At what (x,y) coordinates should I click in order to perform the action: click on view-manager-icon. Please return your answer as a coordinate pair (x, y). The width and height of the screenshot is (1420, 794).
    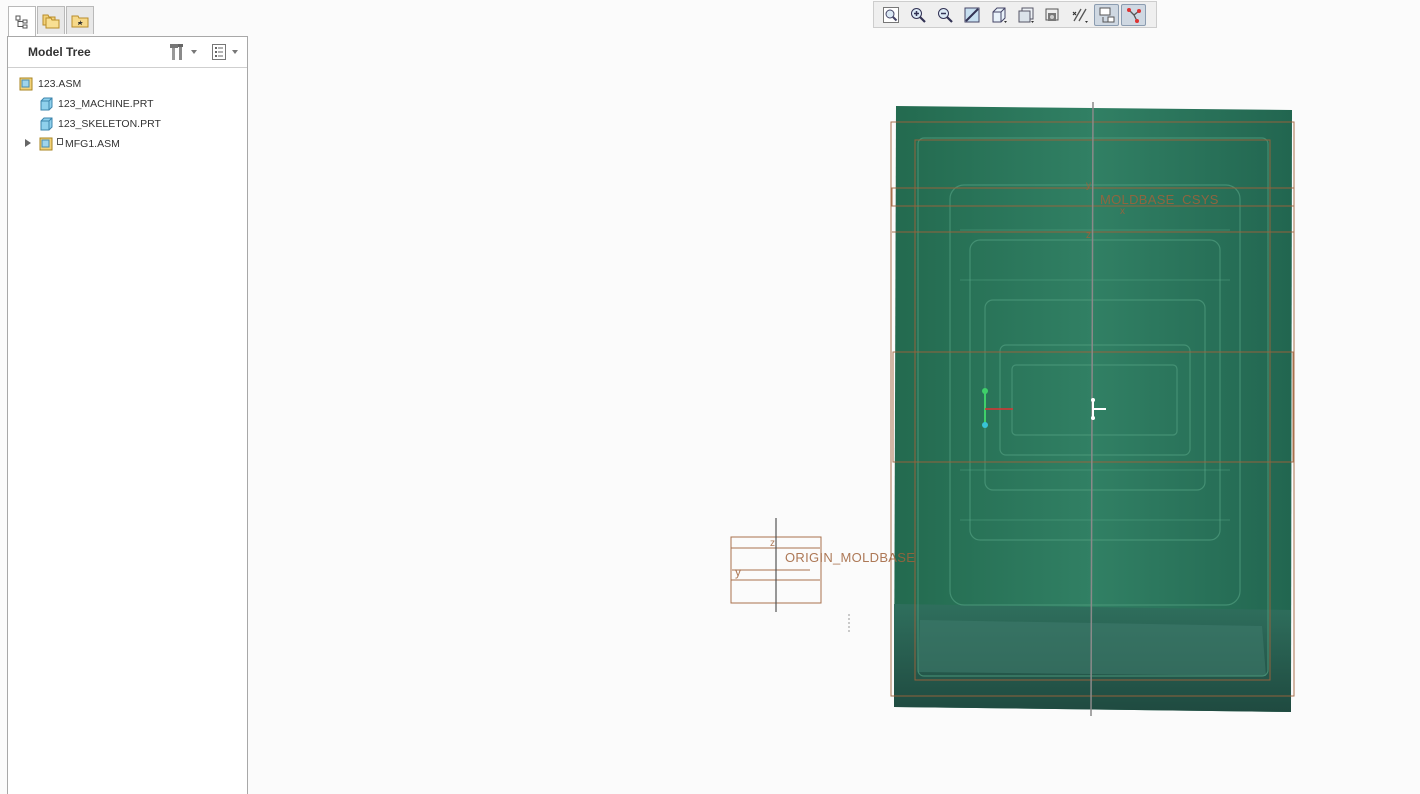
    Looking at the image, I should click on (1051, 14).